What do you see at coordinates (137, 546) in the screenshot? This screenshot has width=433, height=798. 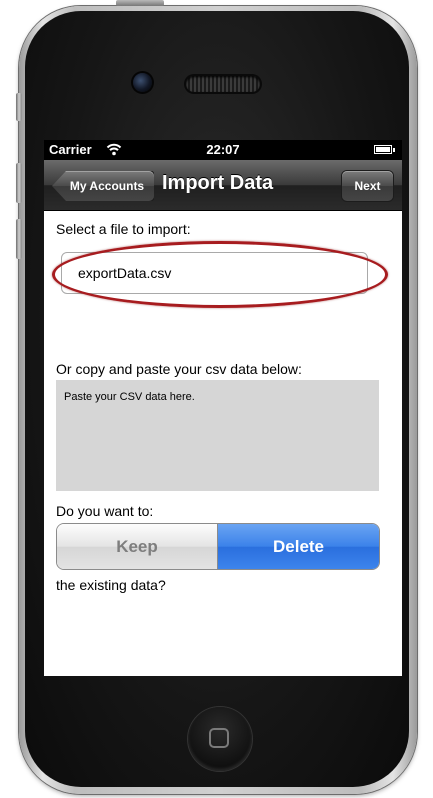 I see `segment-keep: Keep` at bounding box center [137, 546].